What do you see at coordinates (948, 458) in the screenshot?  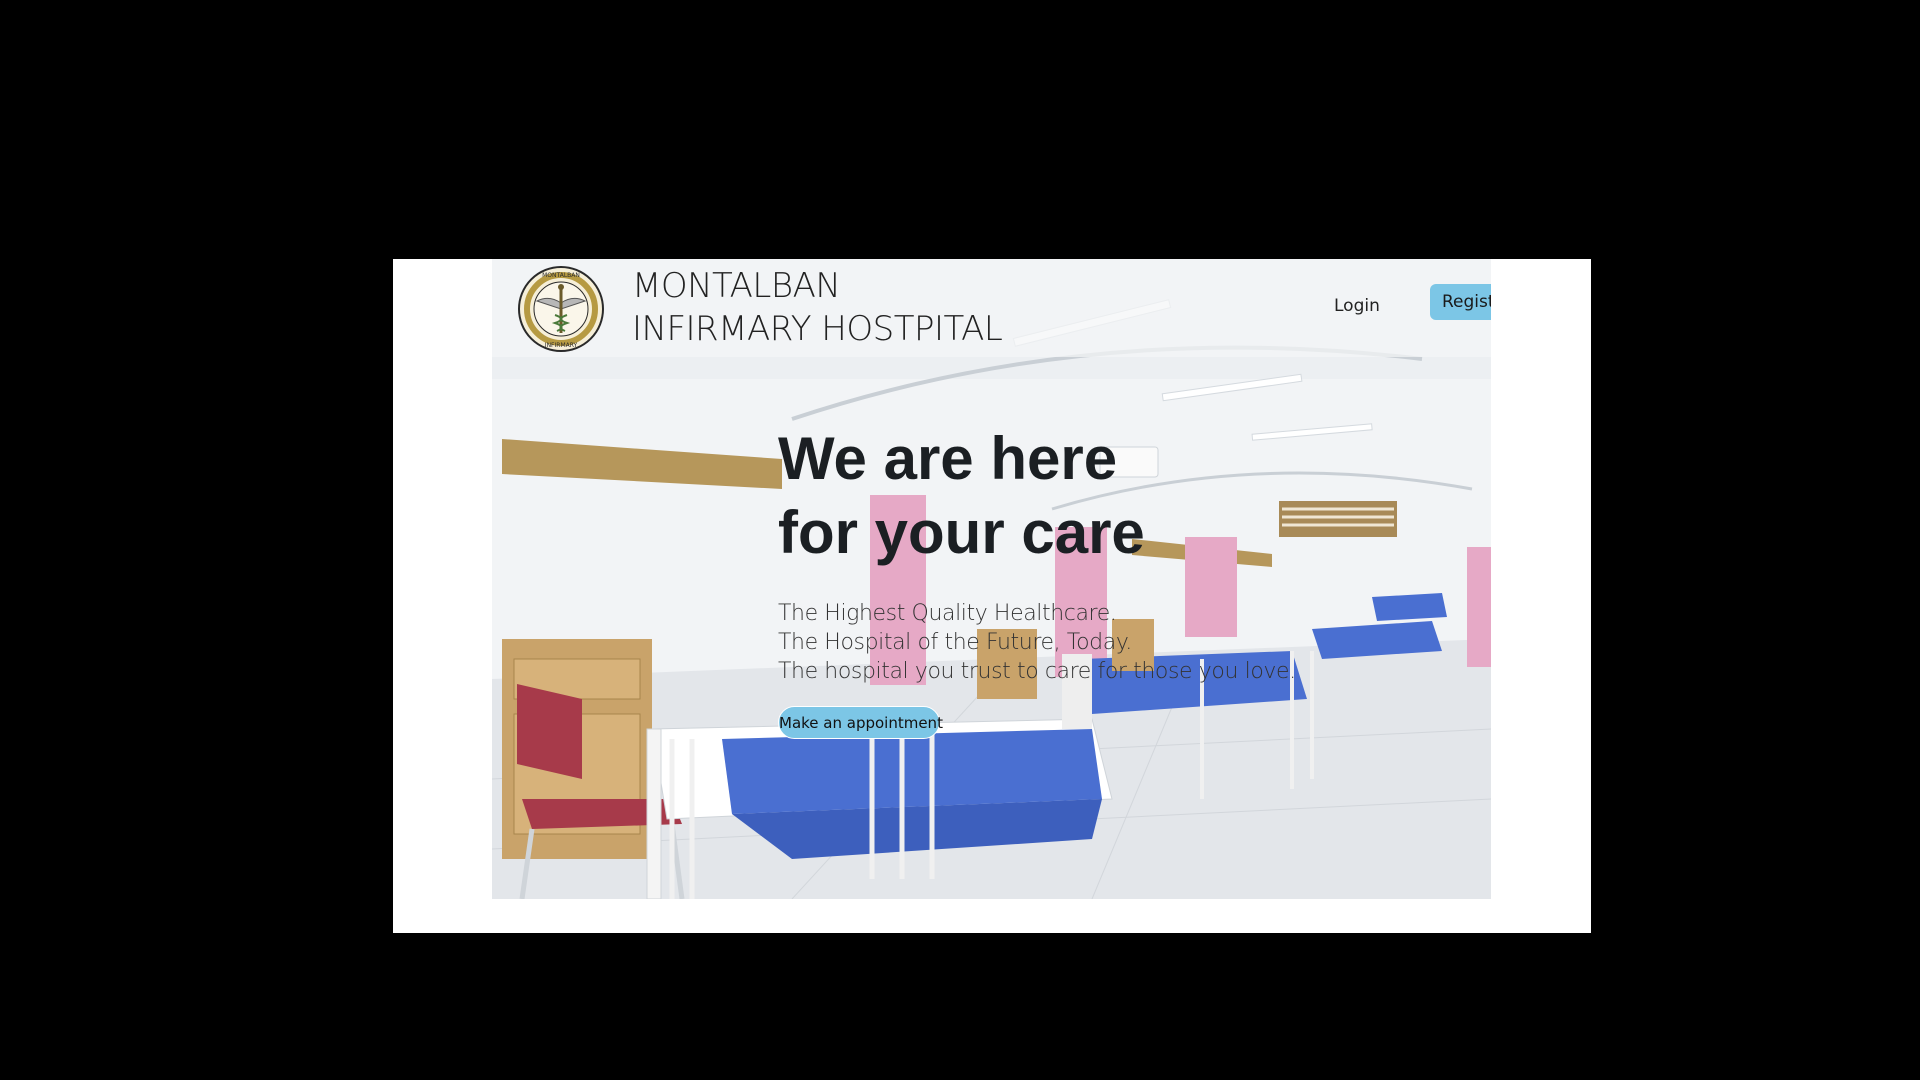 I see `hero-headline-line1: We are here` at bounding box center [948, 458].